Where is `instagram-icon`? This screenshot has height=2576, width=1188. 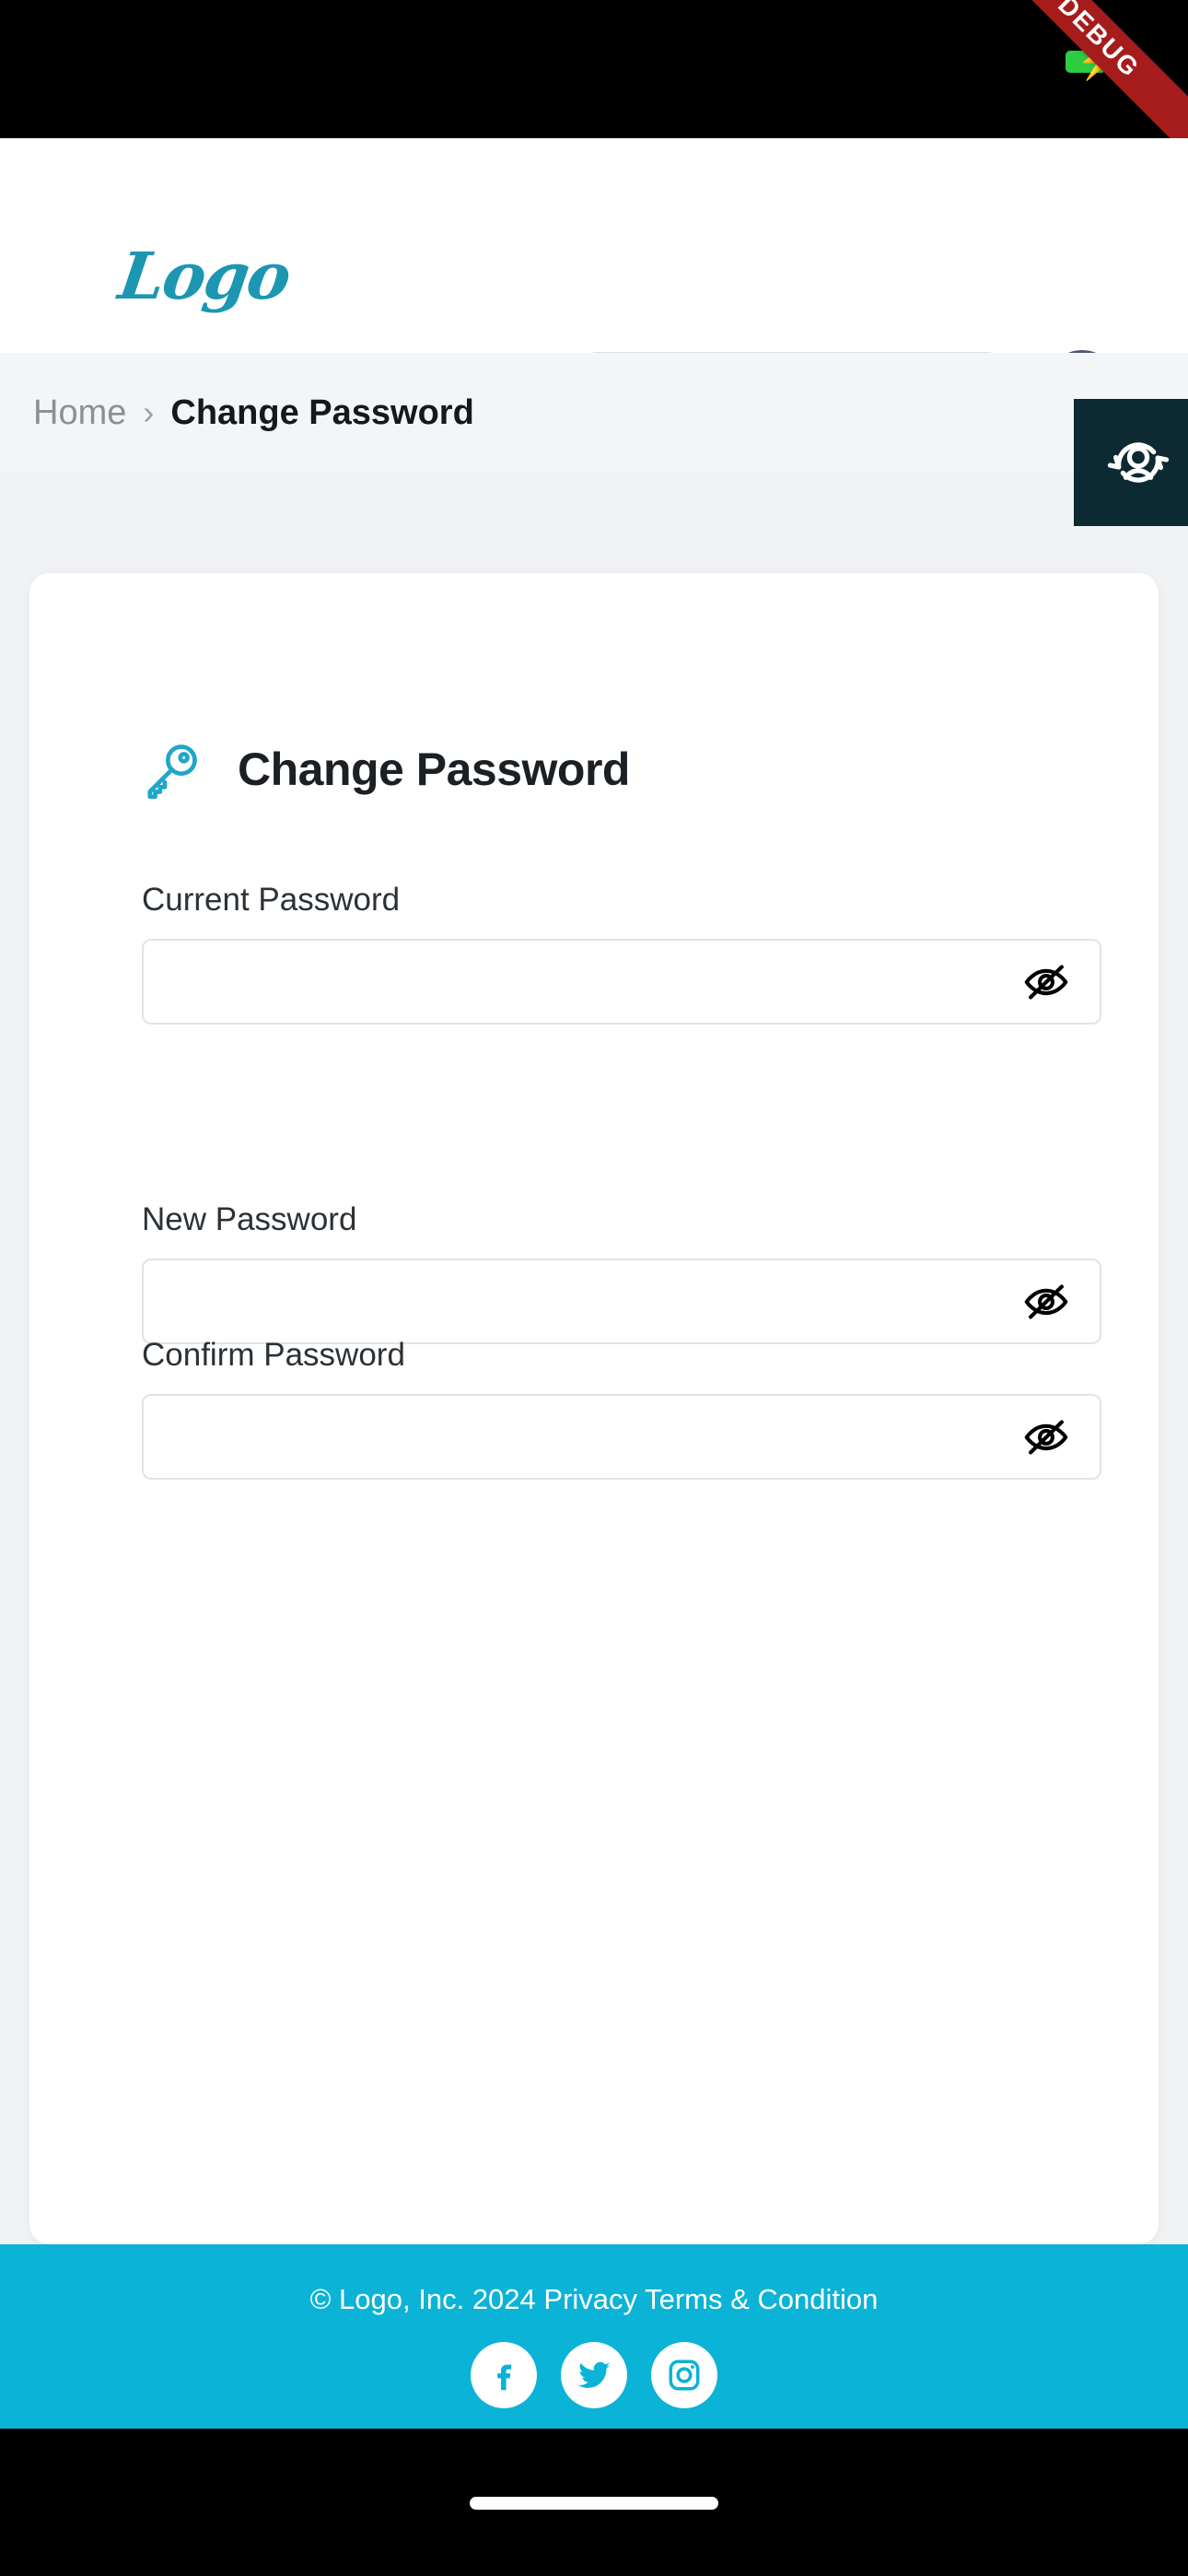 instagram-icon is located at coordinates (684, 2375).